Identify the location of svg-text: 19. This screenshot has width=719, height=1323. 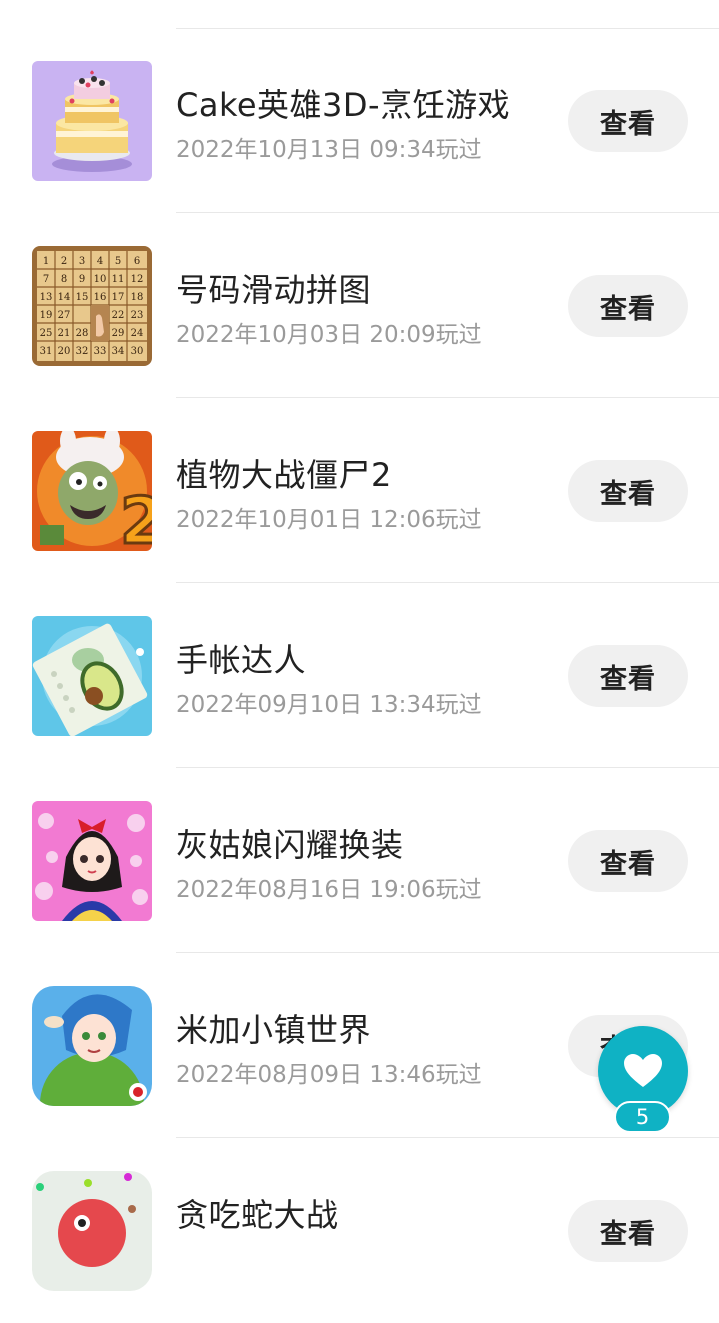
(46, 315).